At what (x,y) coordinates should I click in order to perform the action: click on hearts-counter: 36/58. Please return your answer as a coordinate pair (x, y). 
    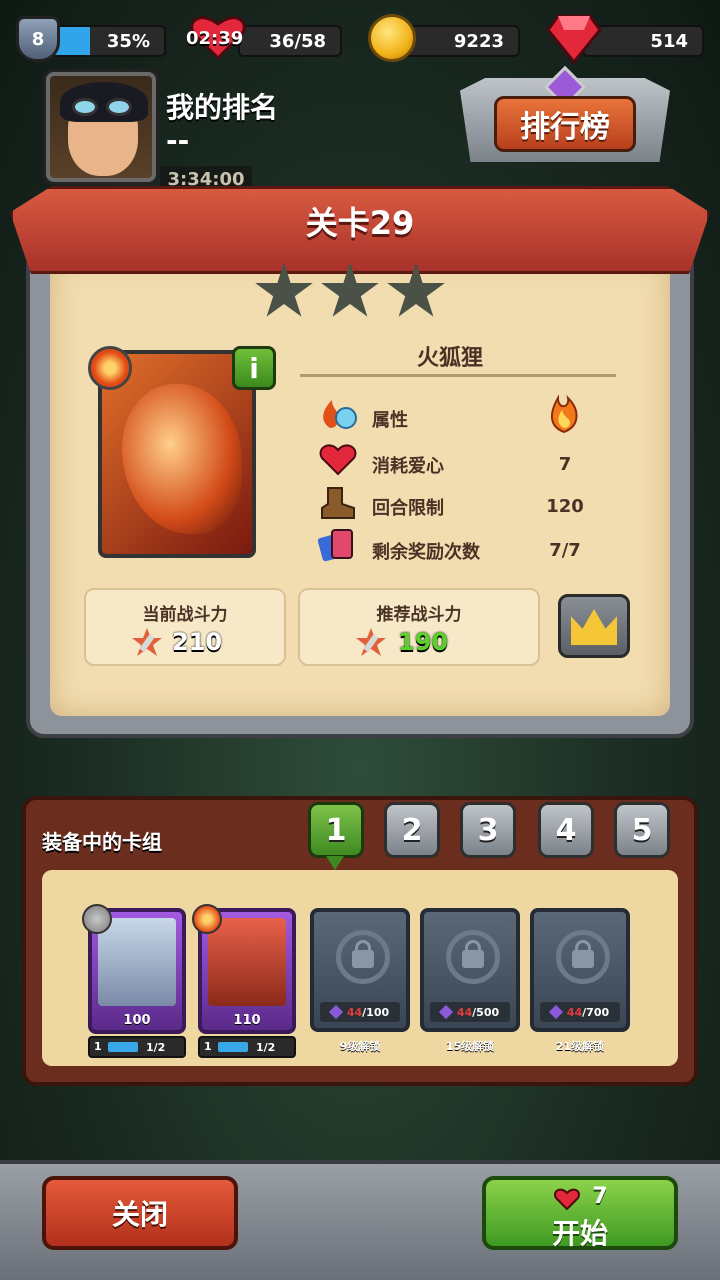
    Looking at the image, I should click on (290, 41).